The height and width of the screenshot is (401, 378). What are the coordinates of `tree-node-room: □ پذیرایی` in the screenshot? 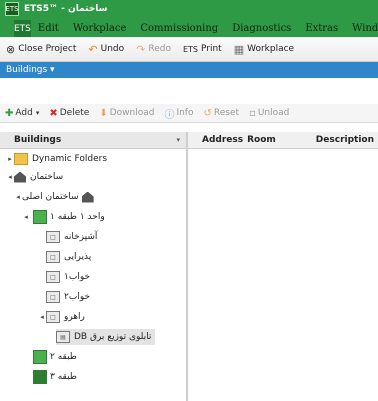 It's located at (68, 257).